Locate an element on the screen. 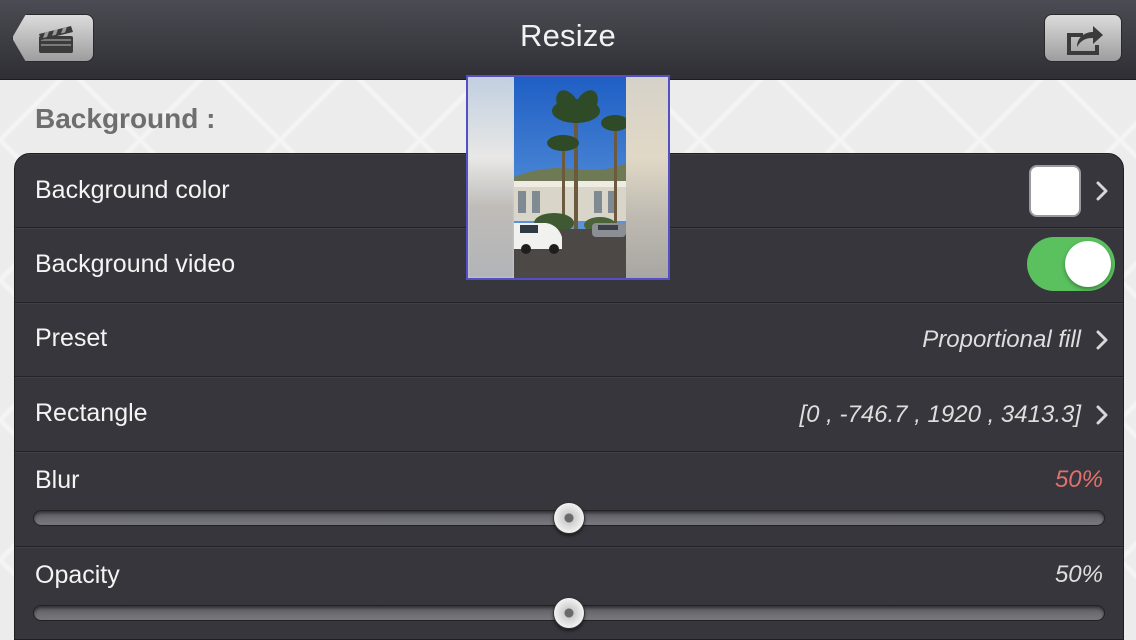 This screenshot has width=1136, height=640. blur-slider-thumb is located at coordinates (569, 518).